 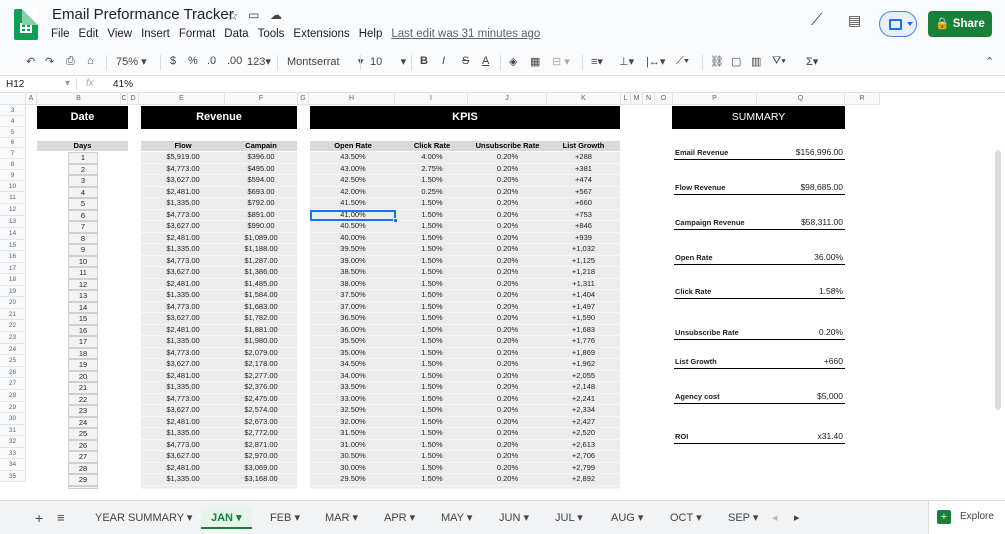 What do you see at coordinates (513, 61) in the screenshot?
I see `fill-color-icon: ◈` at bounding box center [513, 61].